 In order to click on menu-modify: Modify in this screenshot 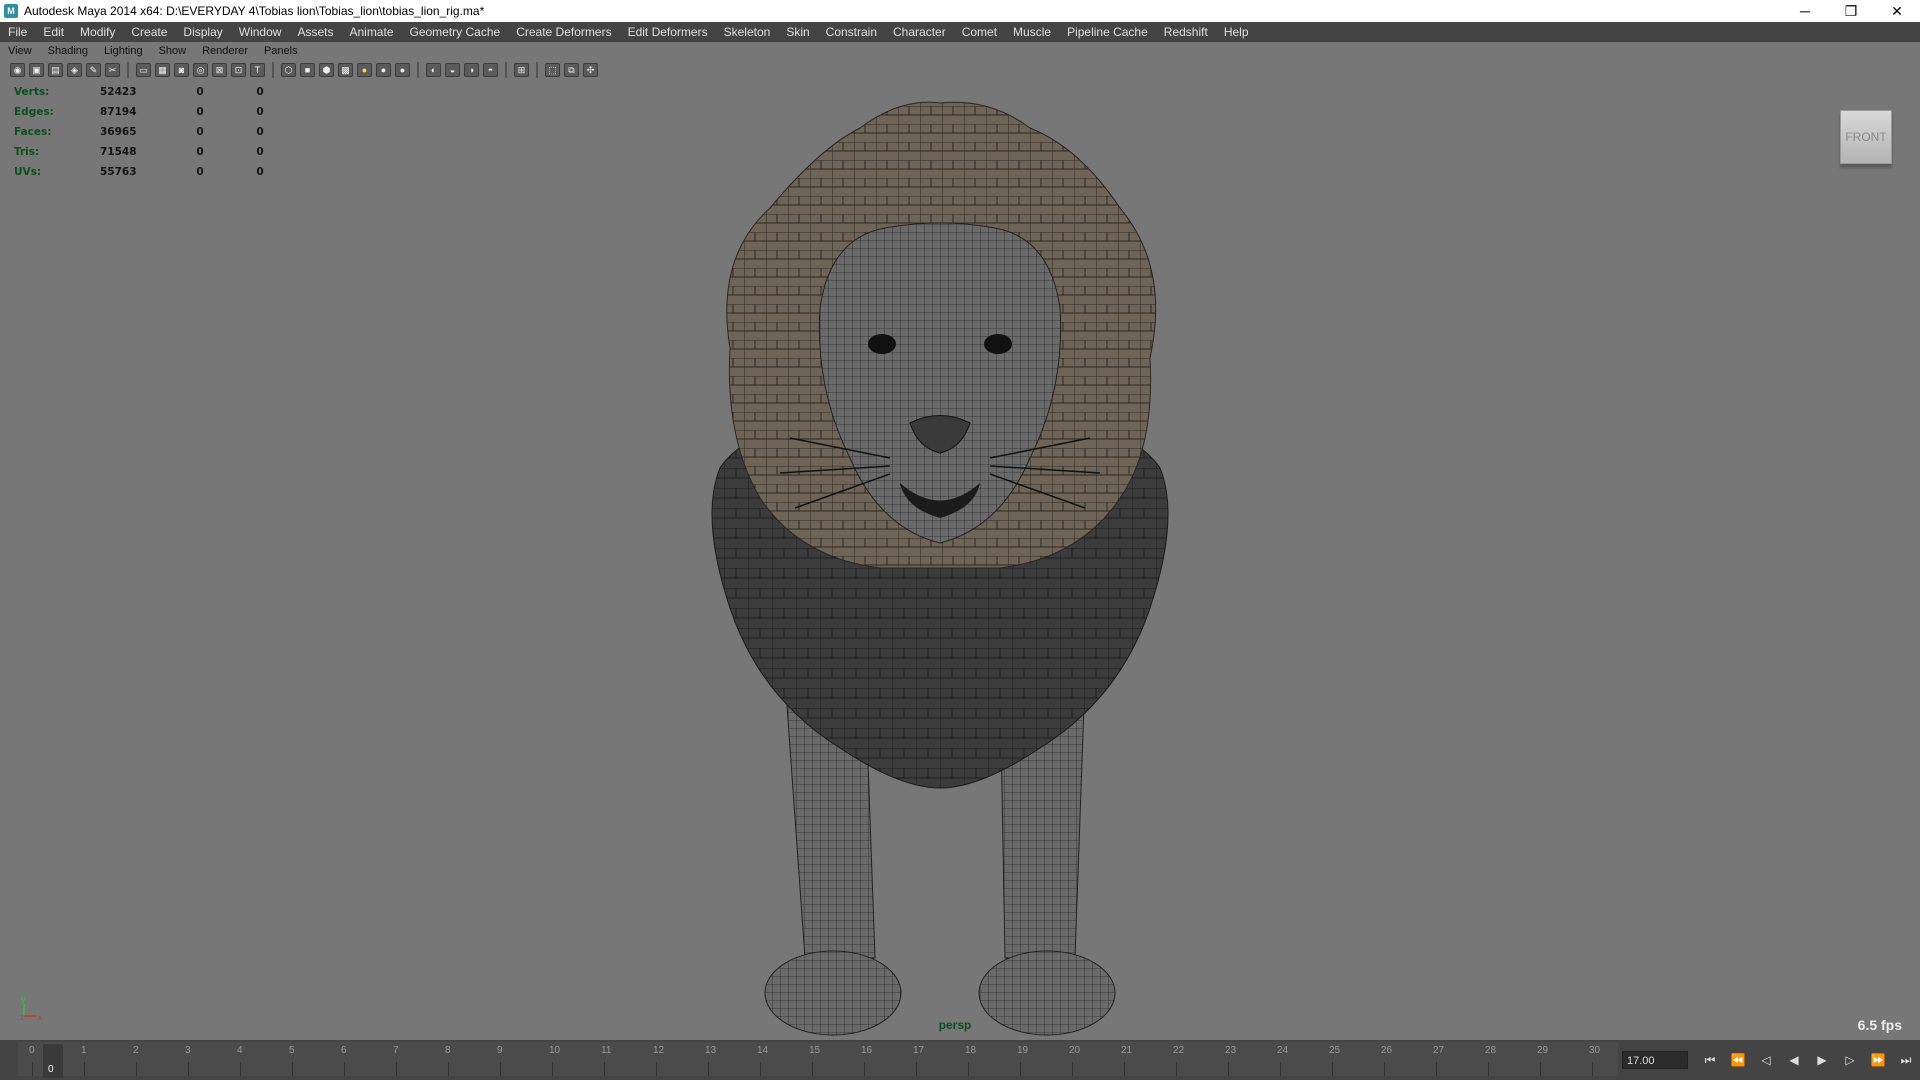, I will do `click(97, 32)`.